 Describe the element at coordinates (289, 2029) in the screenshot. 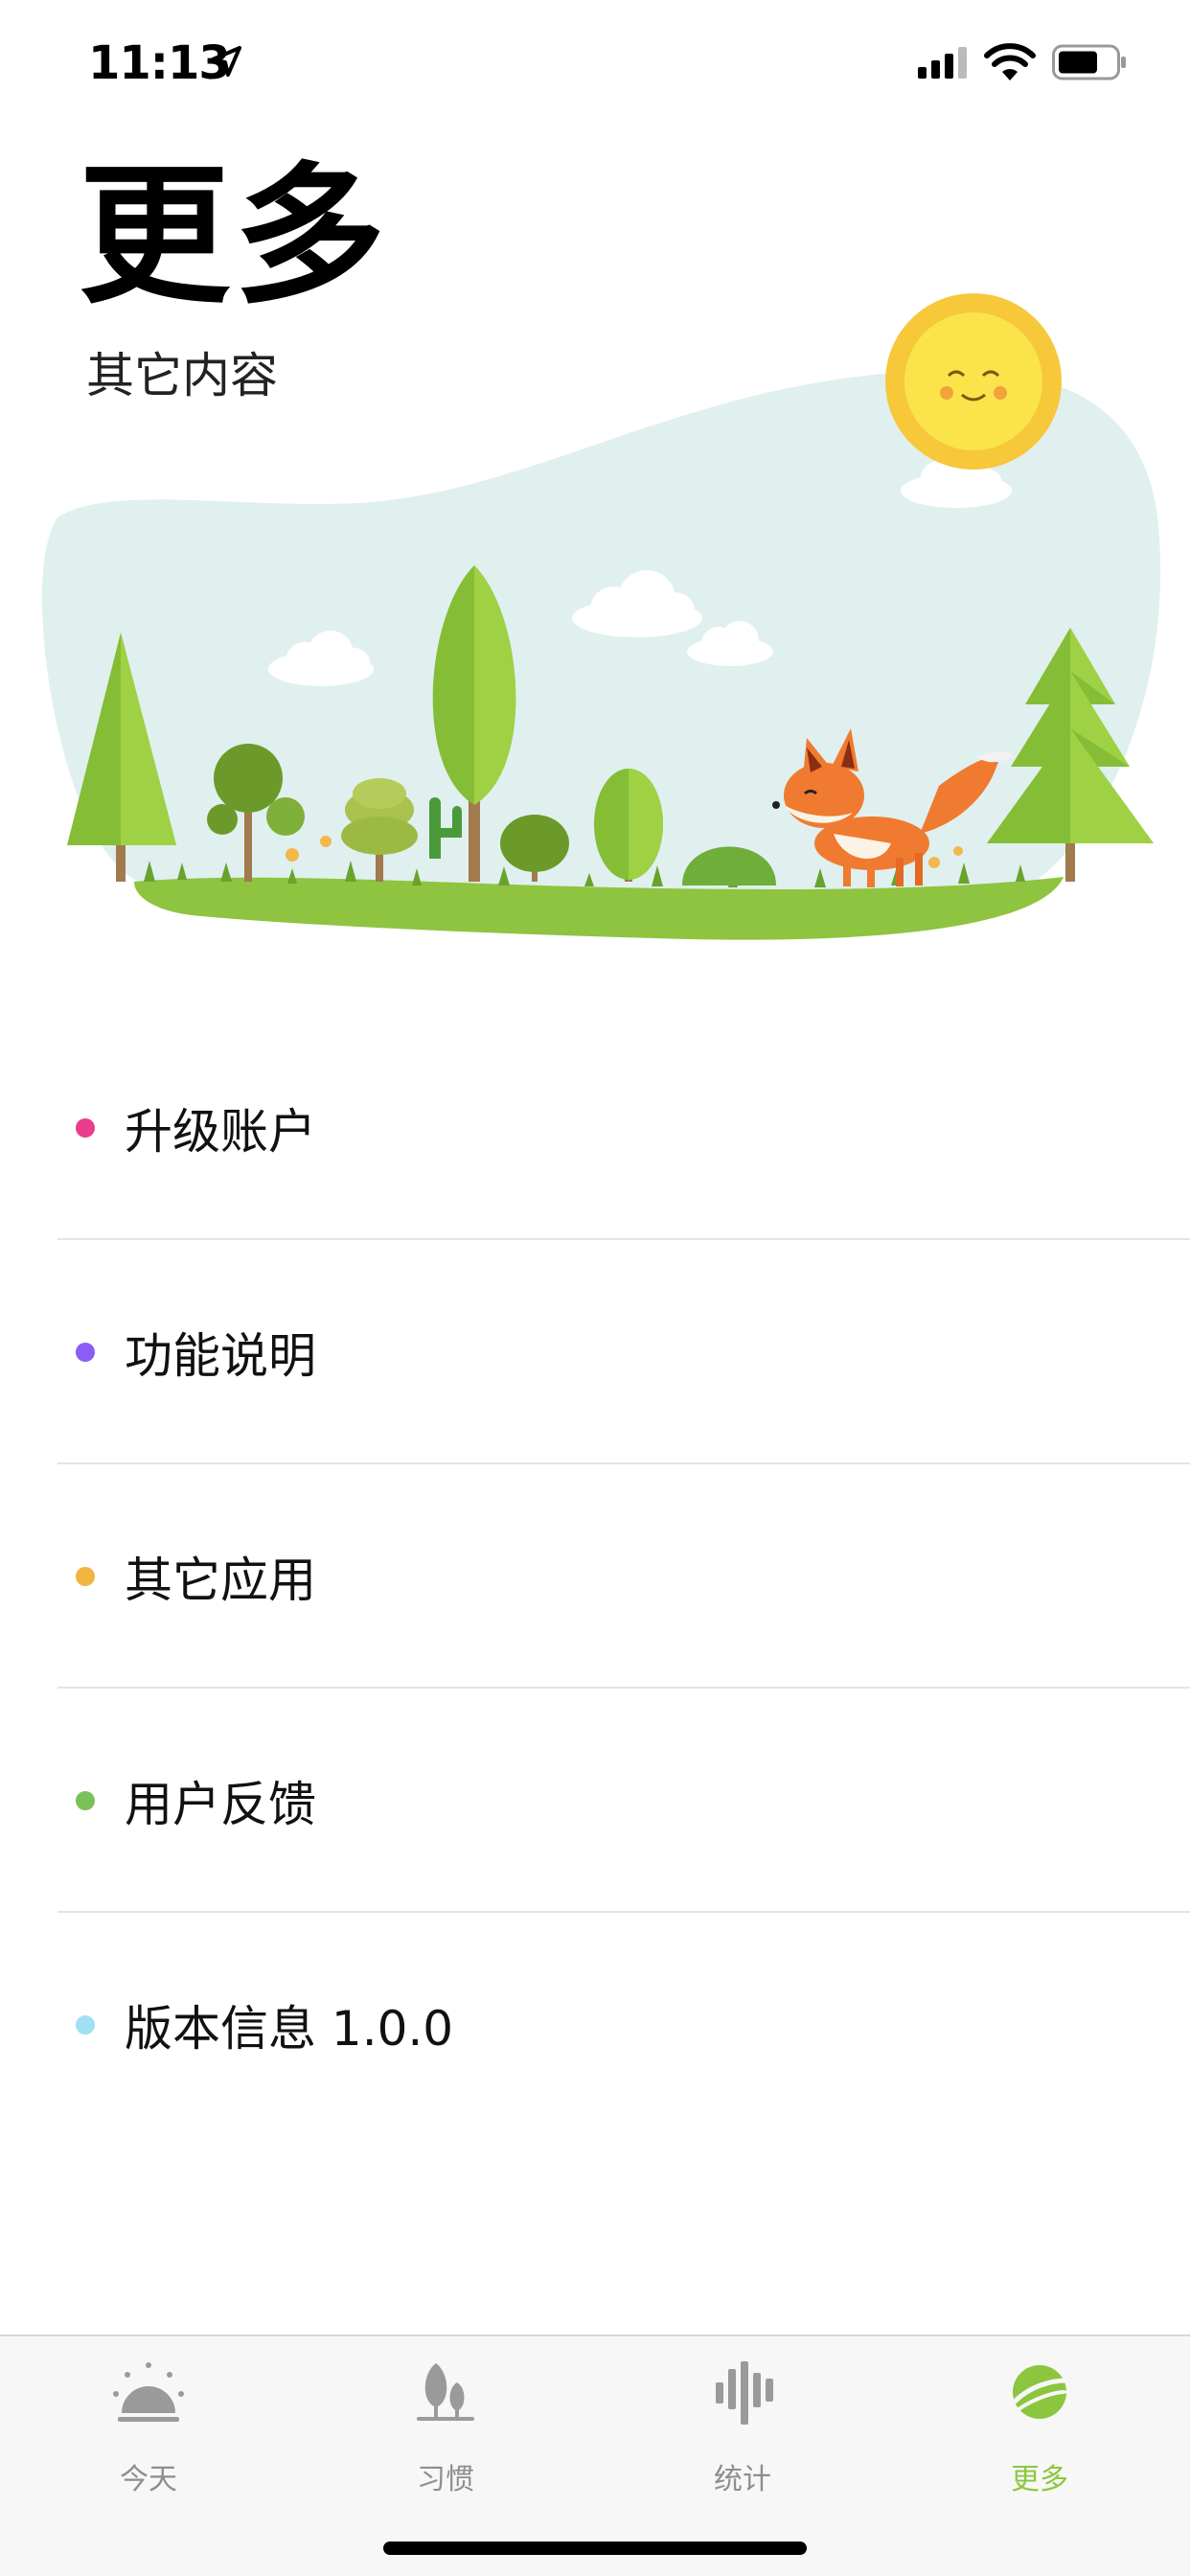

I see `menu-item-label: 版本信息 1.0.0` at that location.